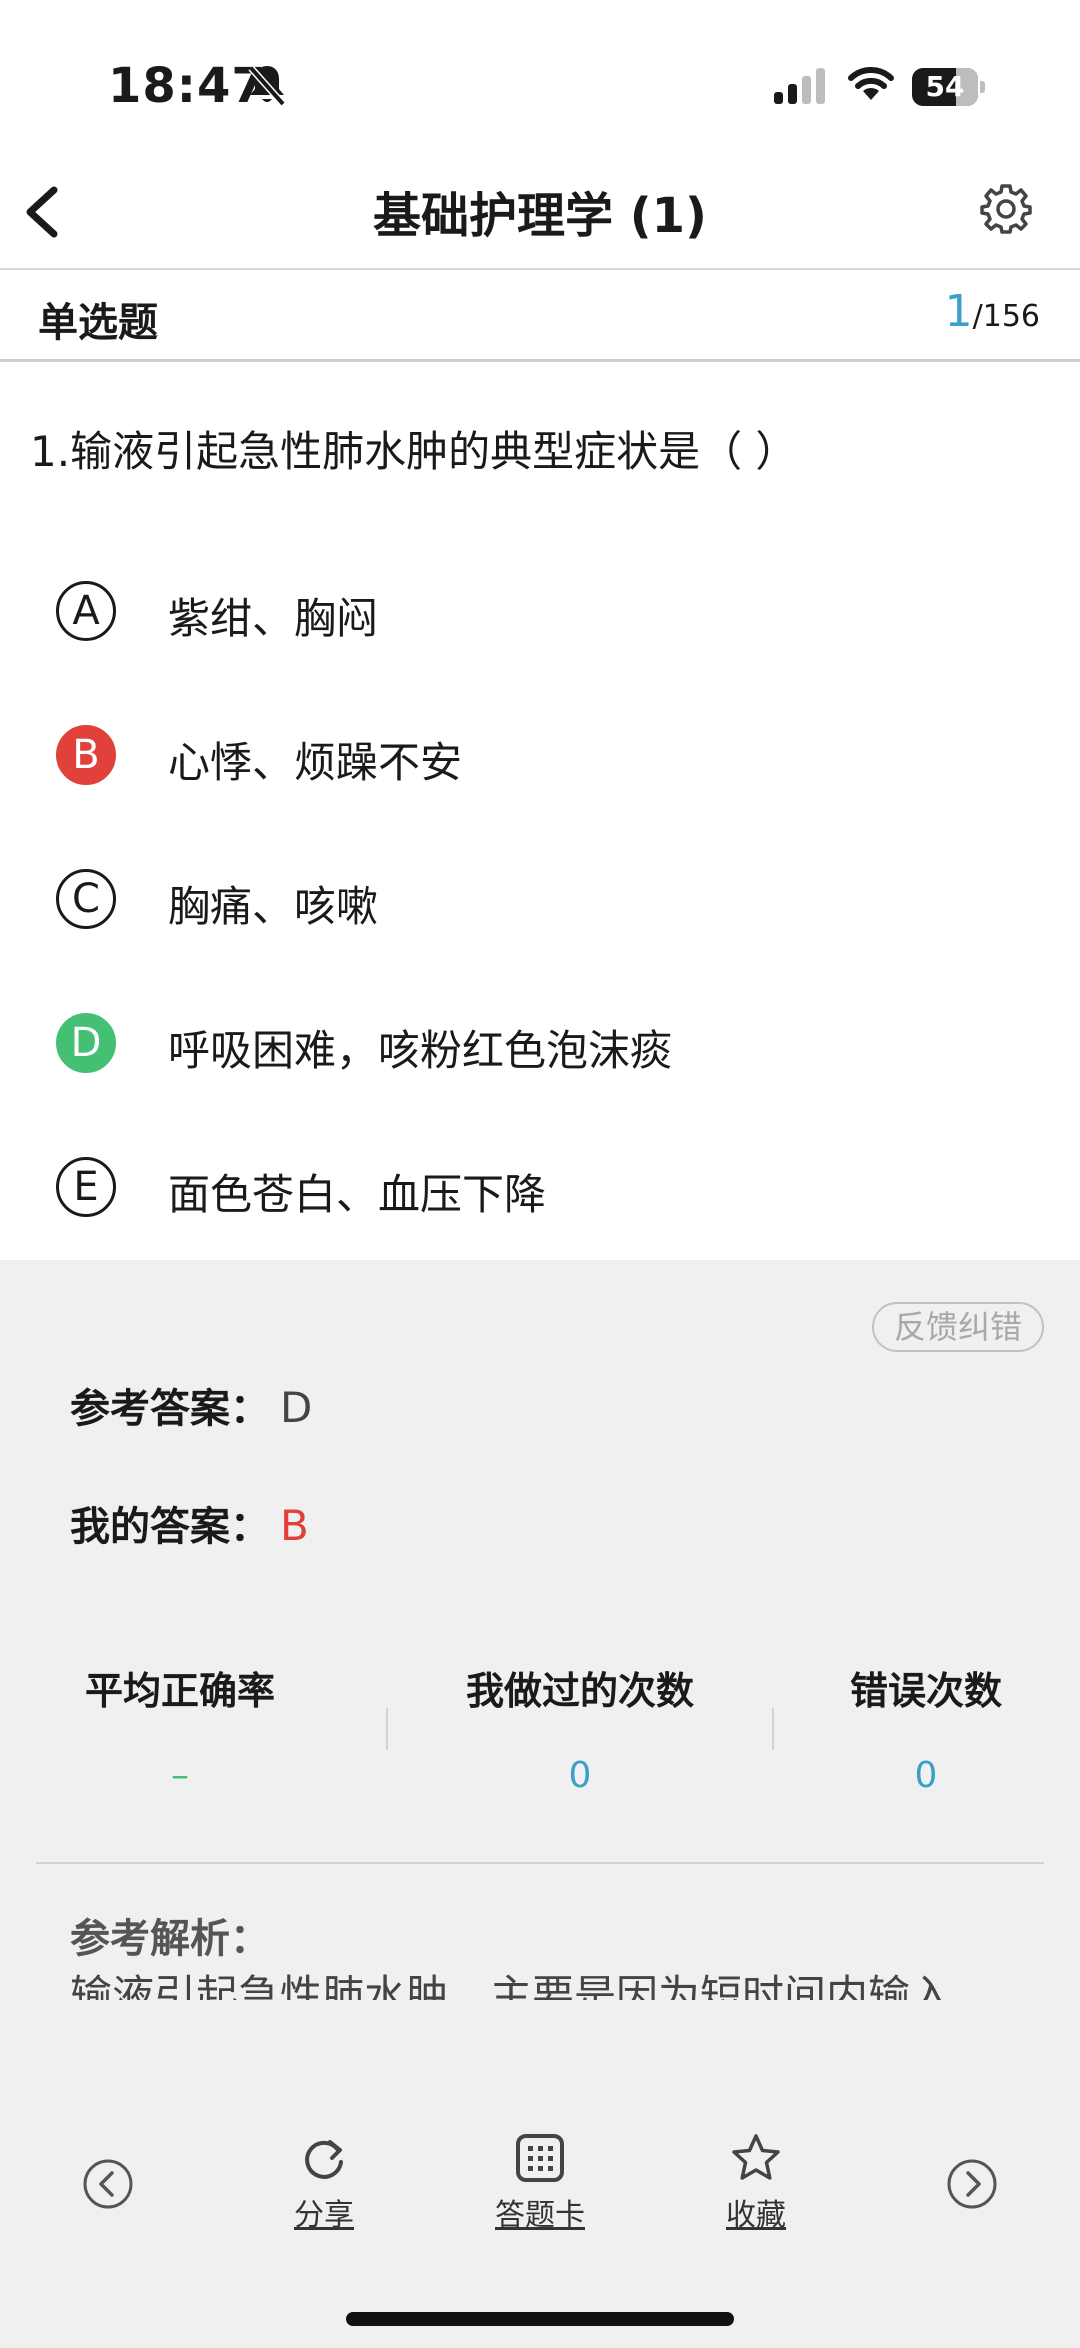 This screenshot has height=2348, width=1080. Describe the element at coordinates (926, 1728) in the screenshot. I see `stat-errors: 错误次数 0` at that location.